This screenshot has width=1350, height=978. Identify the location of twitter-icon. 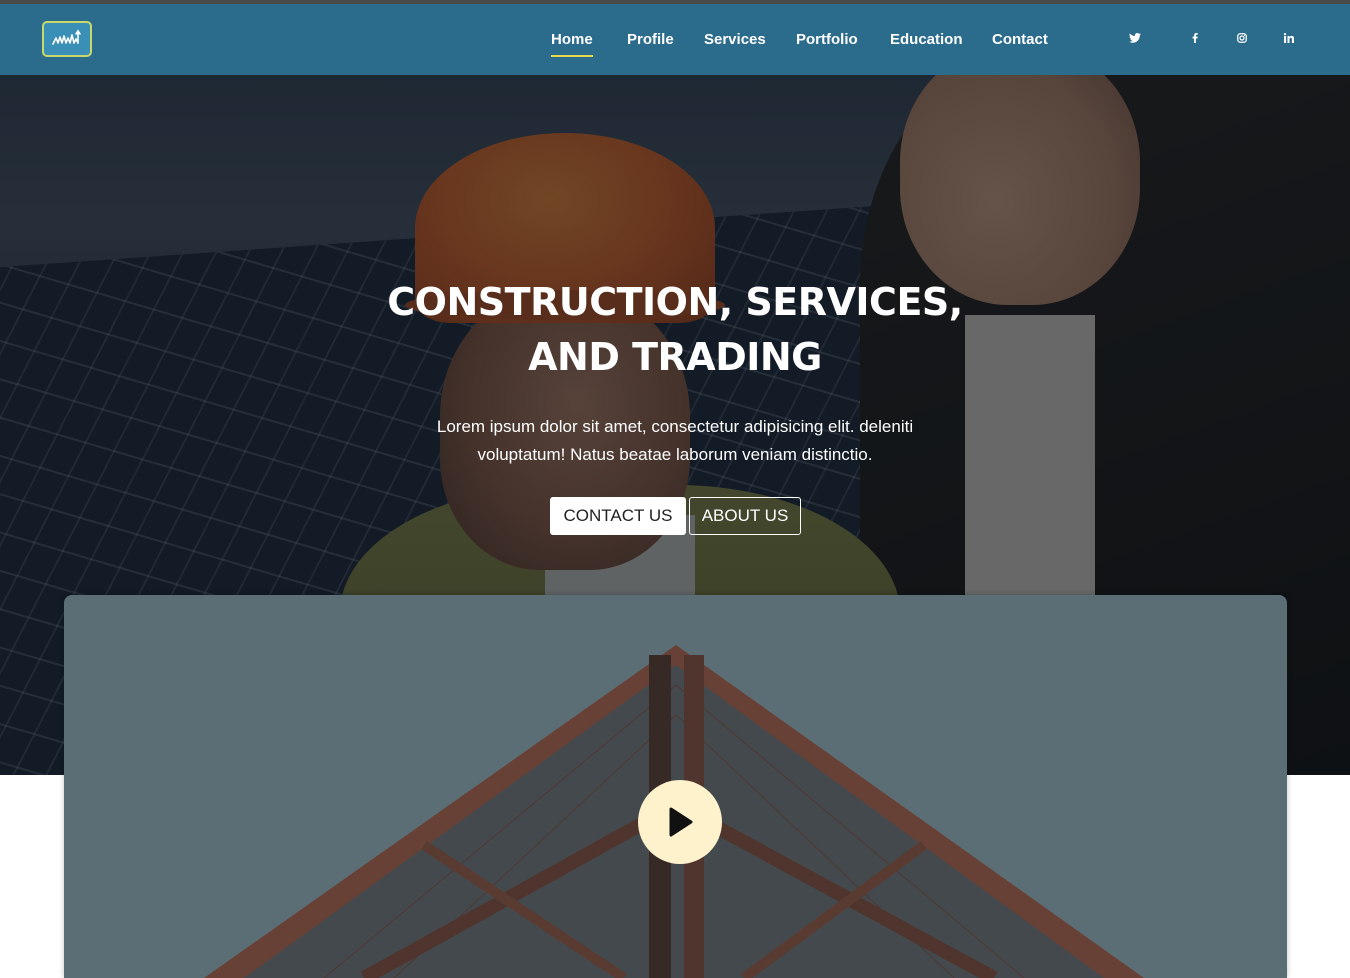
(1135, 40).